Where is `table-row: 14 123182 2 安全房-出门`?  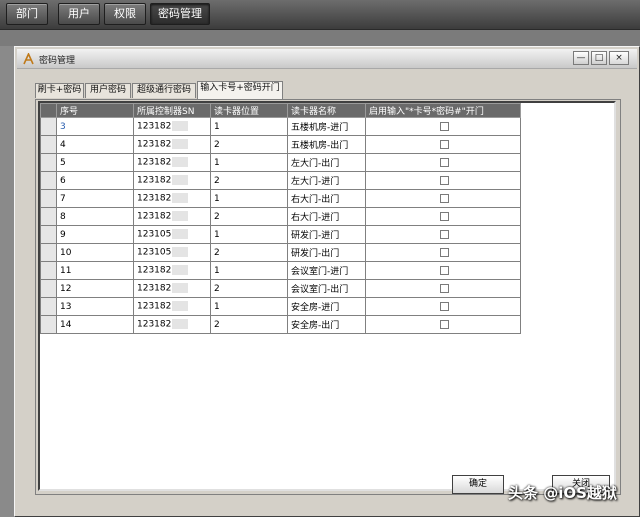
table-row: 14 123182 2 安全房-出门 is located at coordinates (280, 324).